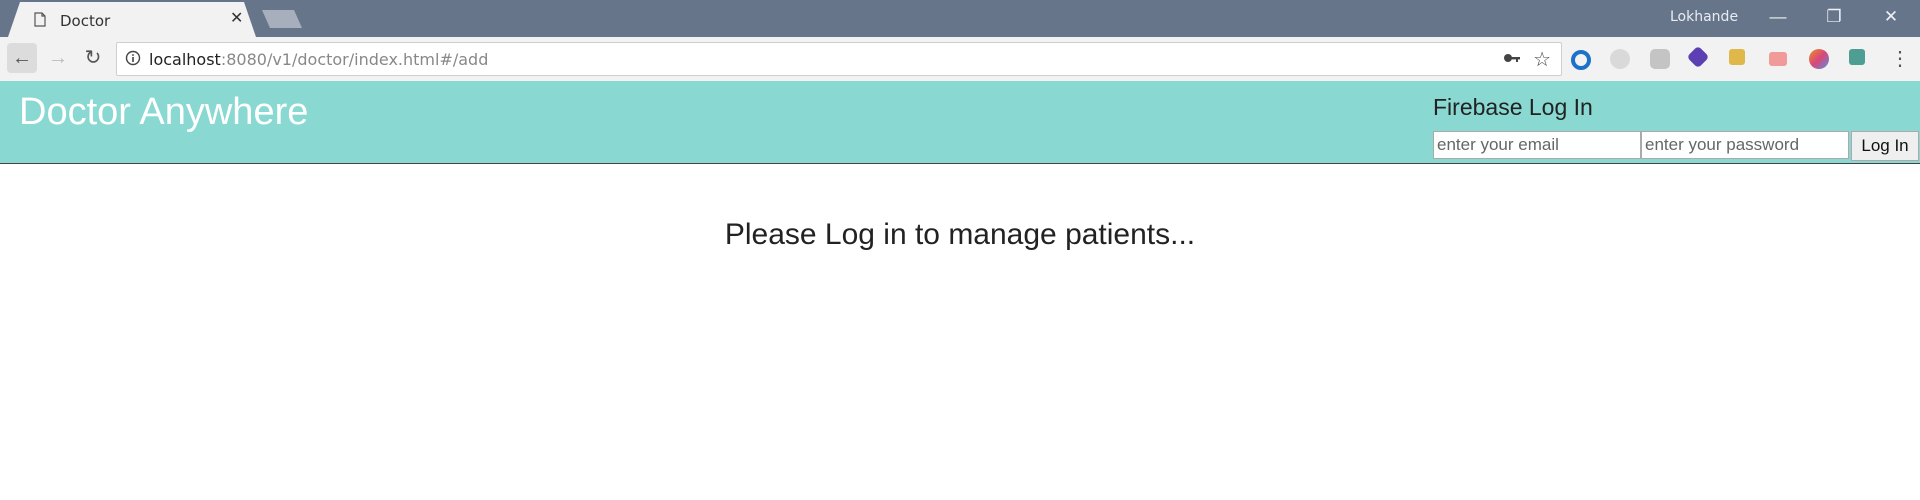 This screenshot has width=1920, height=500. What do you see at coordinates (1778, 59) in the screenshot?
I see `extension-6-icon` at bounding box center [1778, 59].